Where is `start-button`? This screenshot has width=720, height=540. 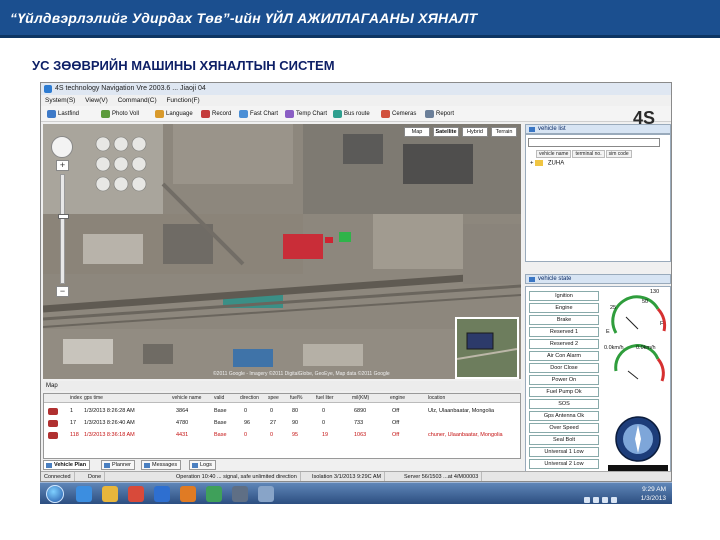 start-button is located at coordinates (55, 494).